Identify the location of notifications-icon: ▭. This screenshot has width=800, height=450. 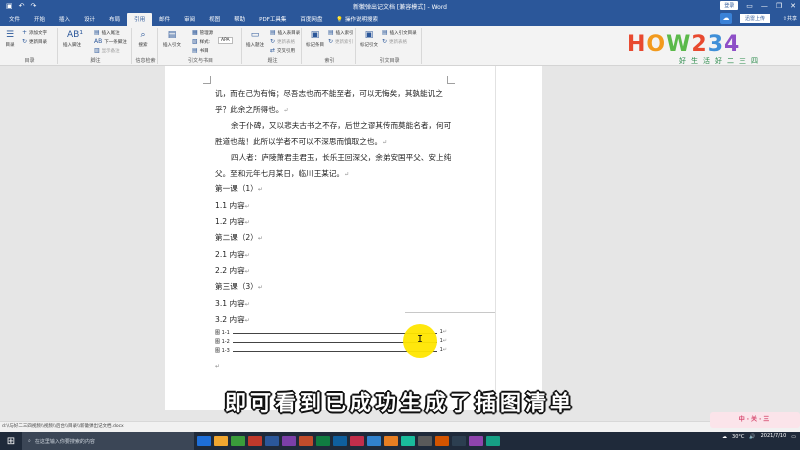
(793, 437).